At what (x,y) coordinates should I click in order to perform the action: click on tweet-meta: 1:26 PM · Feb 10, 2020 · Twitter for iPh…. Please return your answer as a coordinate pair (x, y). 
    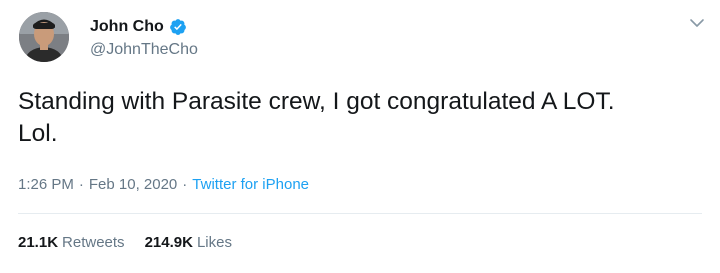
    Looking at the image, I should click on (163, 185).